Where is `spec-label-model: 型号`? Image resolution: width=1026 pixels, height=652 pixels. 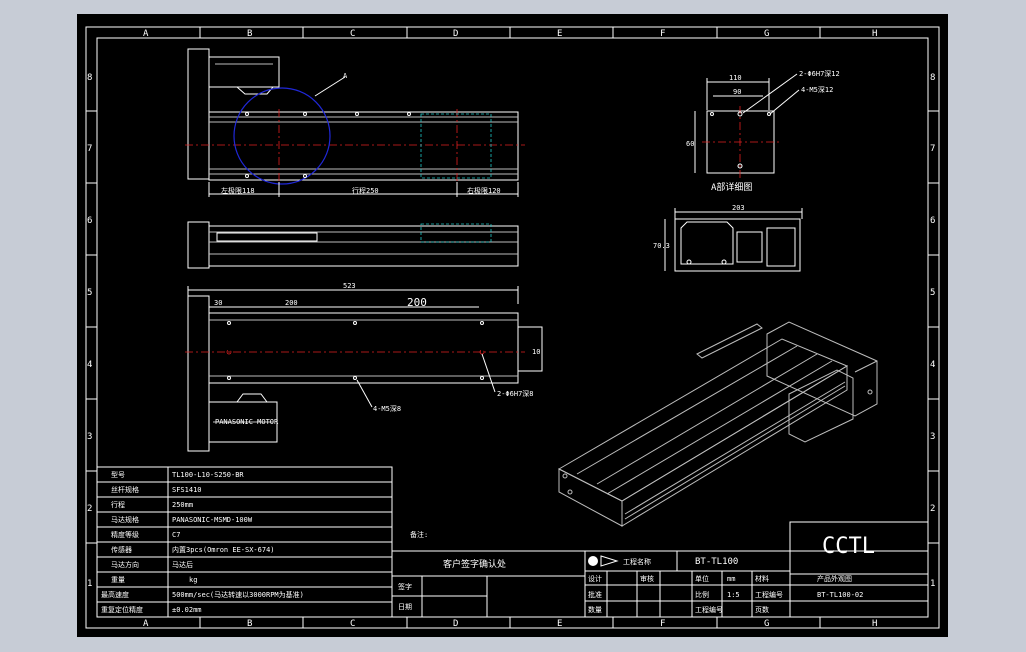 spec-label-model: 型号 is located at coordinates (118, 474).